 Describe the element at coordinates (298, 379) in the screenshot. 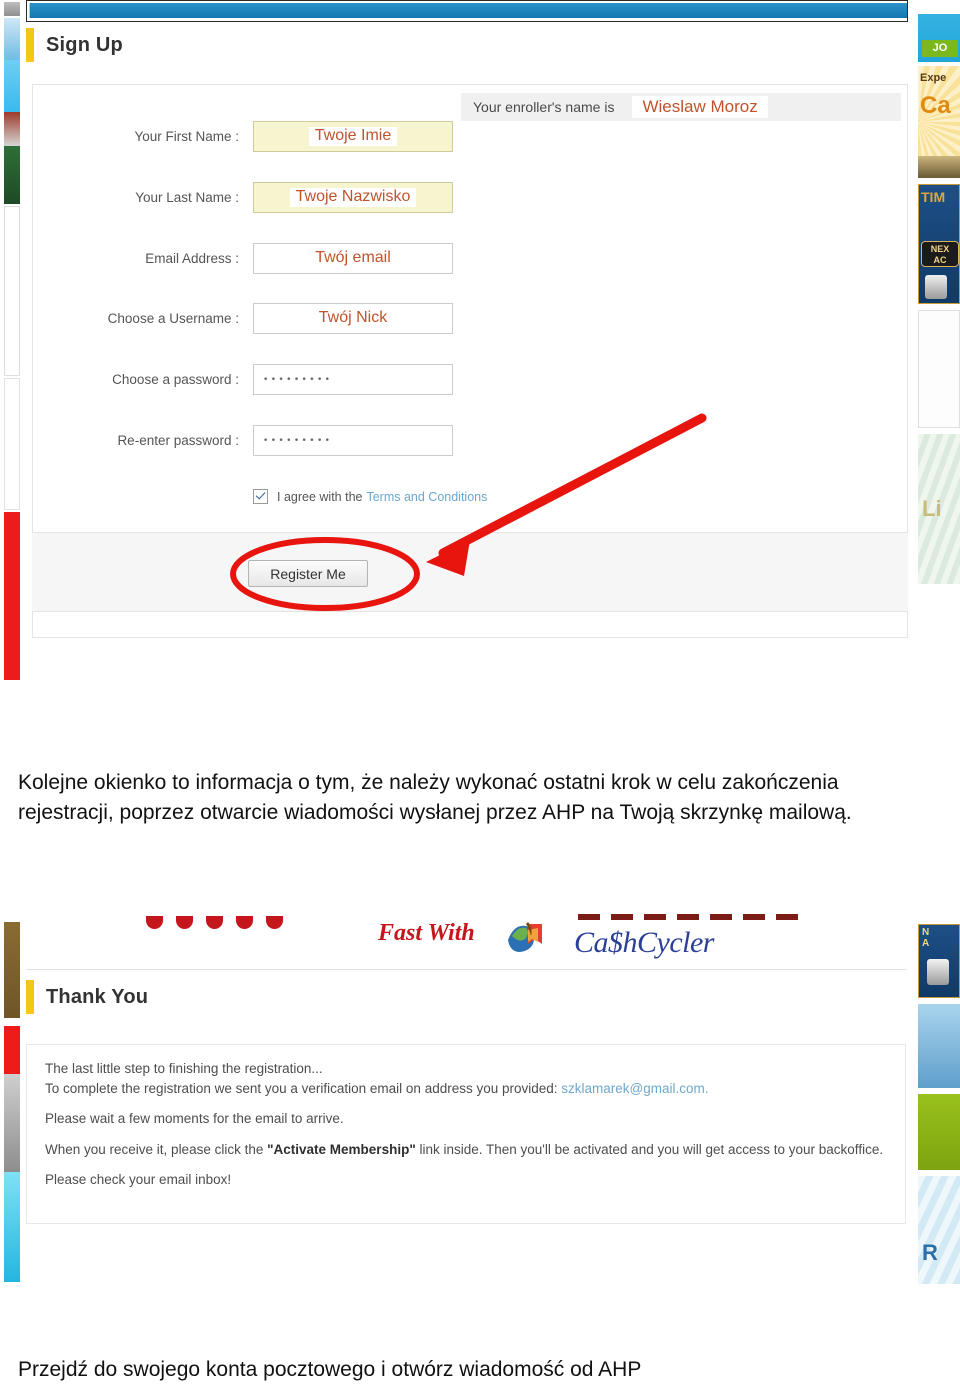

I see `password-masked-value: •••••••••` at that location.